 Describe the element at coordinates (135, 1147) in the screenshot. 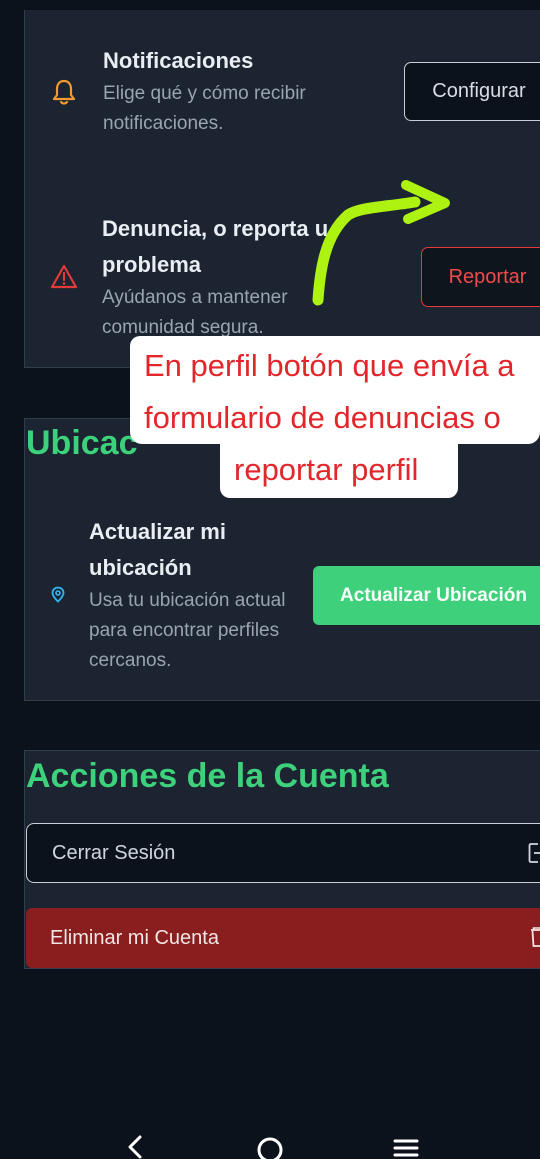

I see `back-icon` at that location.